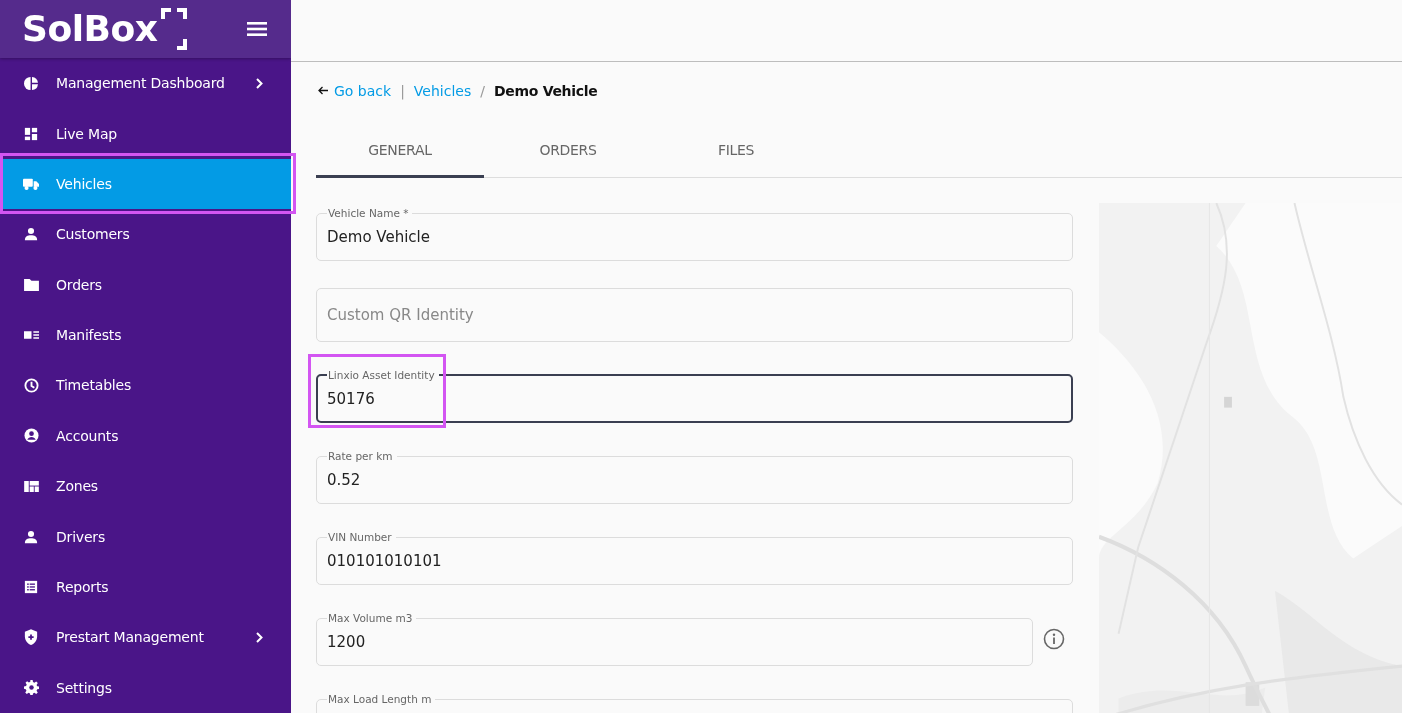 This screenshot has width=1402, height=713. I want to click on input-field: 1200, so click(674, 642).